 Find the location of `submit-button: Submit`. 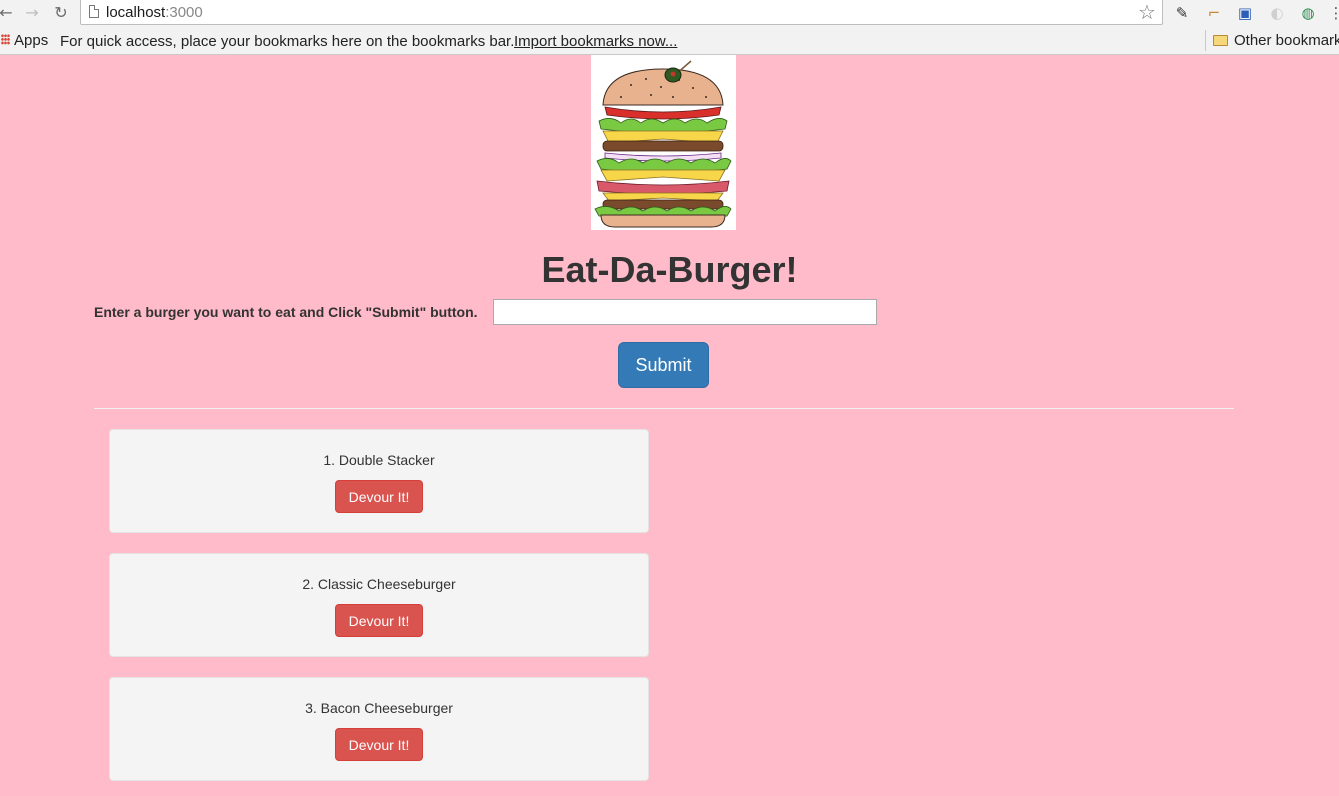

submit-button: Submit is located at coordinates (663, 365).